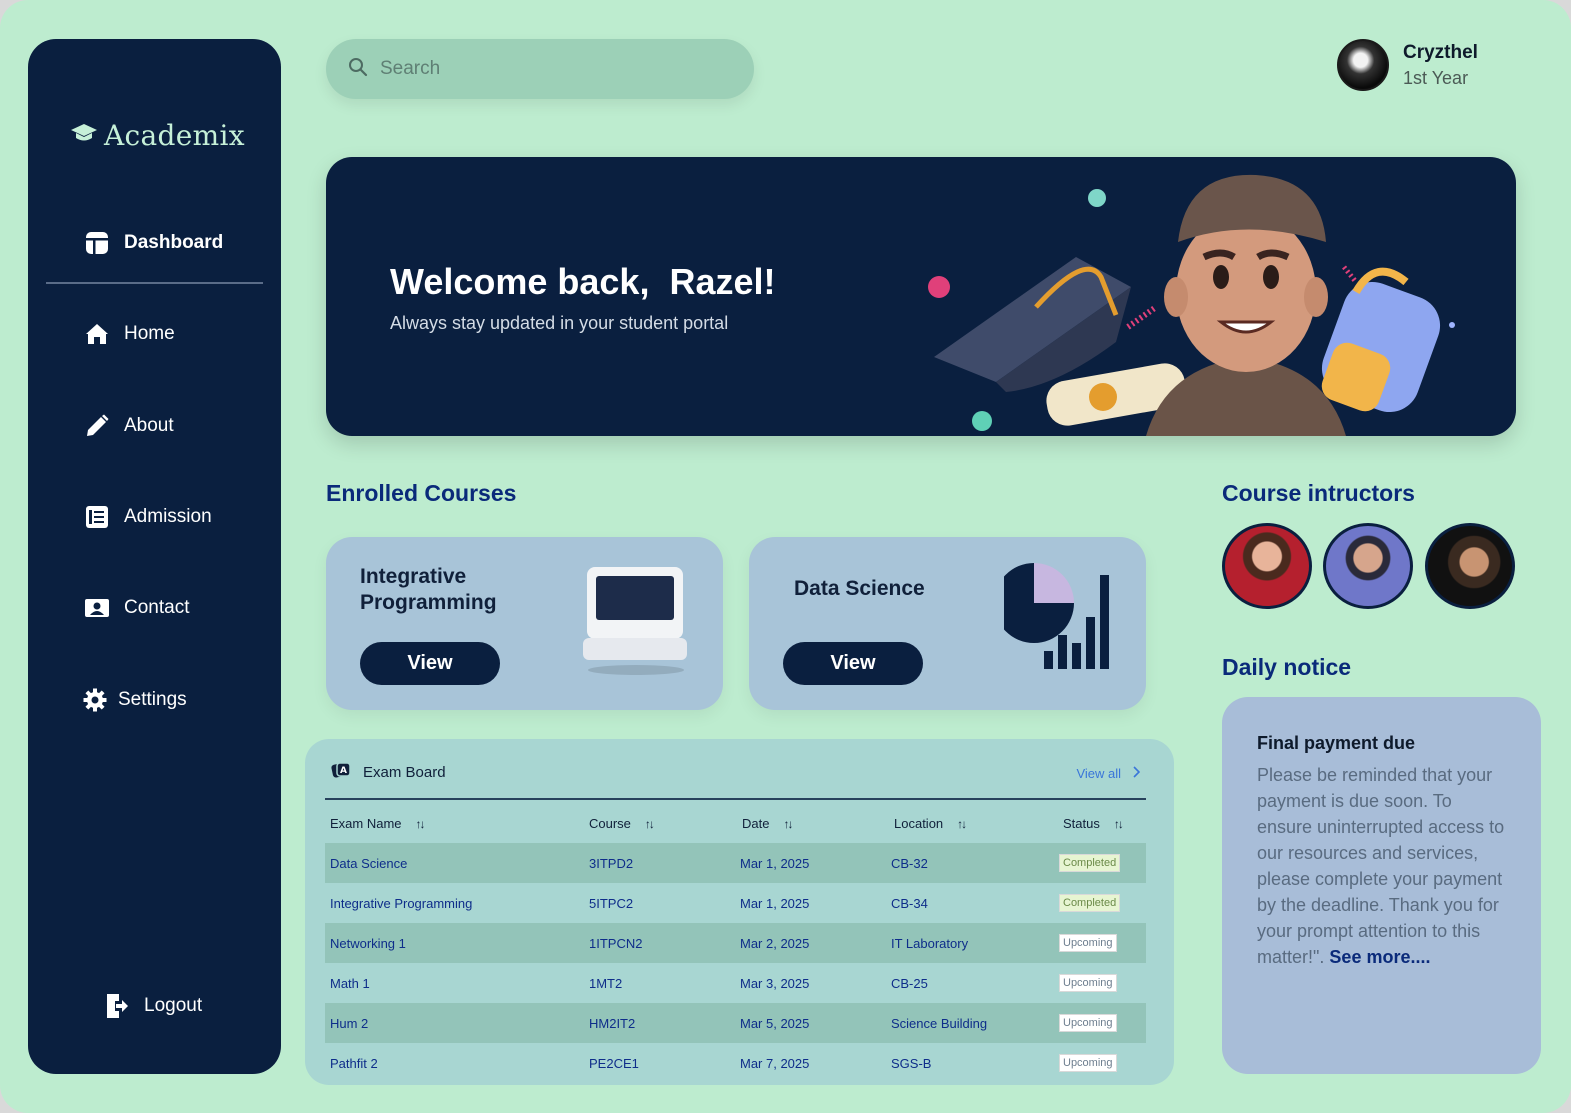 This screenshot has width=1571, height=1113. What do you see at coordinates (349, 1023) in the screenshot?
I see `cell-exam-name: Hum 2` at bounding box center [349, 1023].